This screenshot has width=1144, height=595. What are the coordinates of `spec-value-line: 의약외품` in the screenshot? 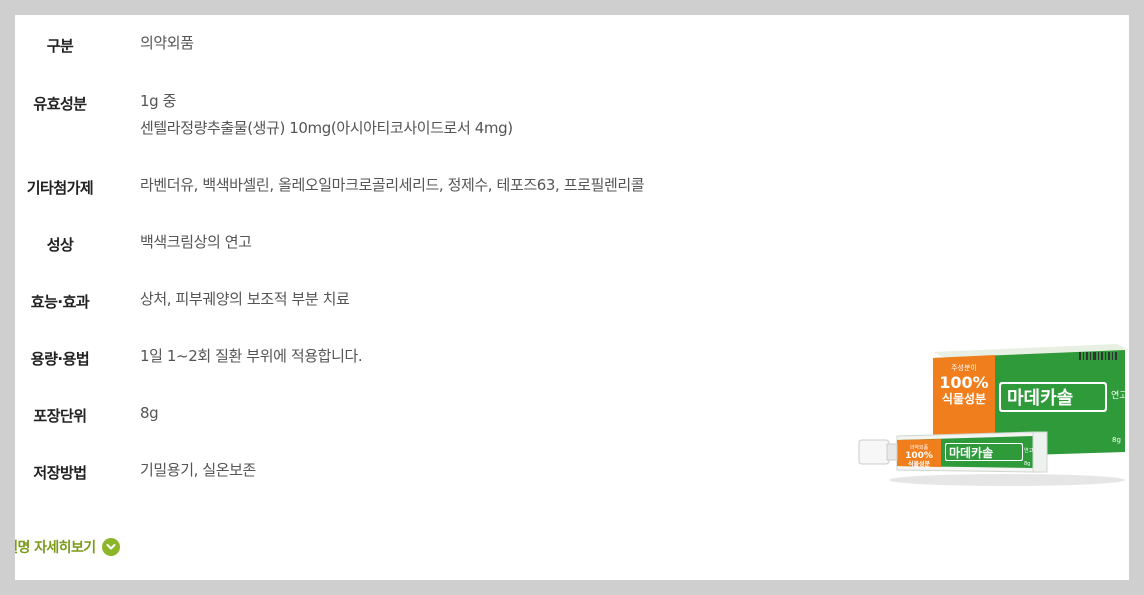 It's located at (167, 43).